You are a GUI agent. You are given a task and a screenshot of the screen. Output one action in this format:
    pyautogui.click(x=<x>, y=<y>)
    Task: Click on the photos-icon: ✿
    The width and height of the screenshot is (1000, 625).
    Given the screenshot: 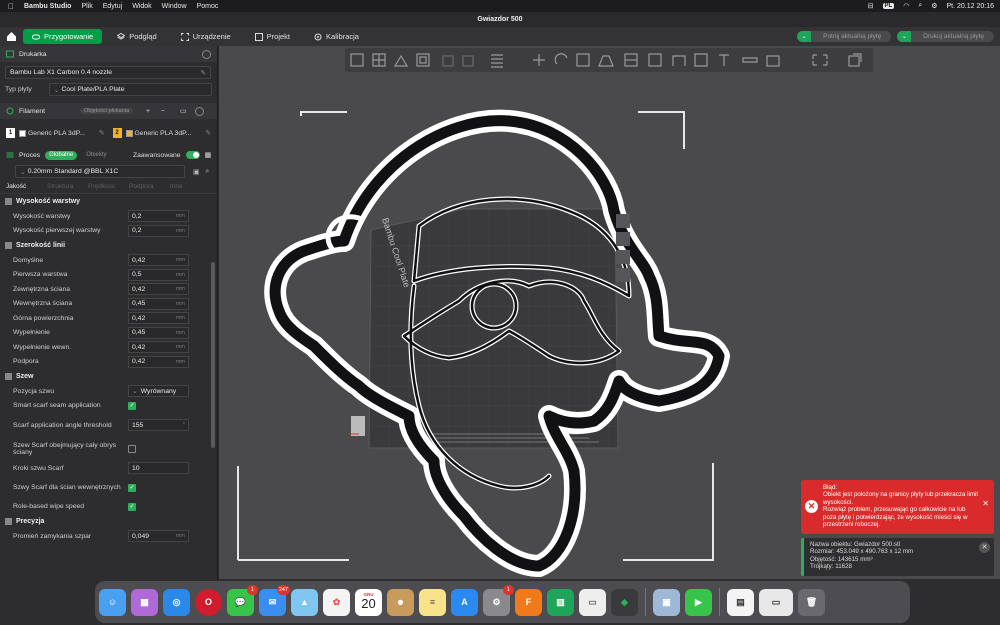 What is the action you would take?
    pyautogui.click(x=336, y=602)
    